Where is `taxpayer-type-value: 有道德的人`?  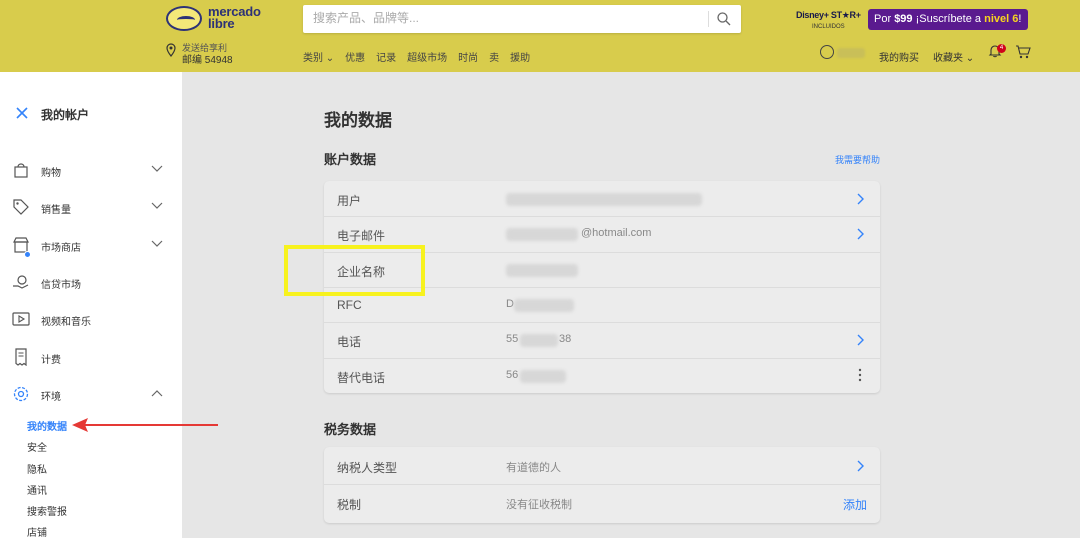 taxpayer-type-value: 有道德的人 is located at coordinates (533, 468).